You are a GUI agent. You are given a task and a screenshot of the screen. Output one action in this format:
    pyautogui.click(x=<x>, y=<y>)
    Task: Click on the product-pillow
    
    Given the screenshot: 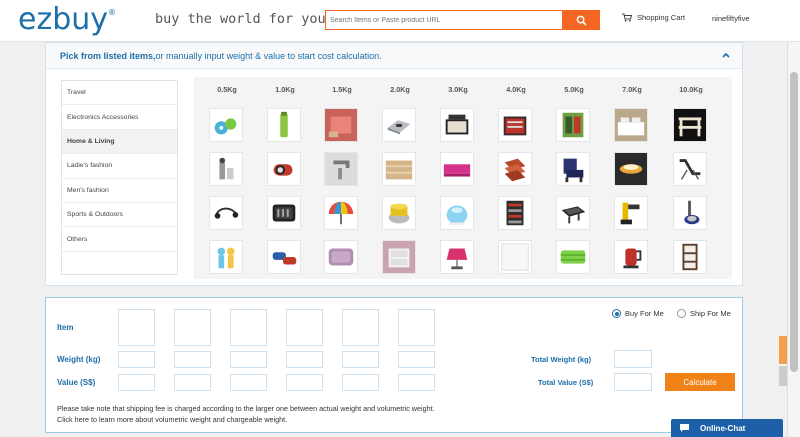 What is the action you would take?
    pyautogui.click(x=341, y=257)
    